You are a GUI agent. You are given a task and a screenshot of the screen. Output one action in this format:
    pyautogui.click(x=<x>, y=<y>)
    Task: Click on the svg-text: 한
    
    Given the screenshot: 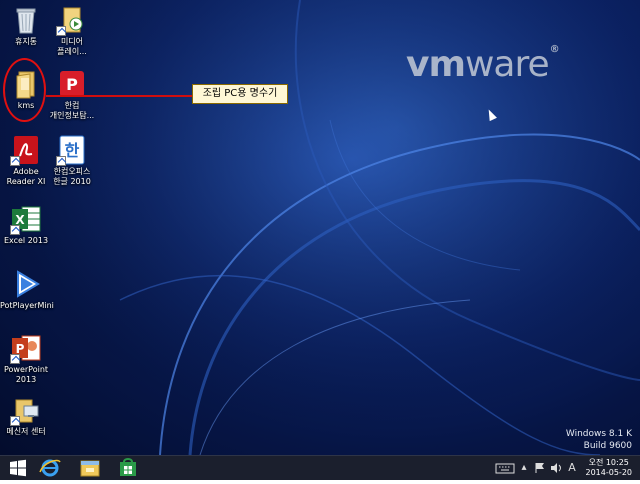 What is the action you would take?
    pyautogui.click(x=72, y=150)
    